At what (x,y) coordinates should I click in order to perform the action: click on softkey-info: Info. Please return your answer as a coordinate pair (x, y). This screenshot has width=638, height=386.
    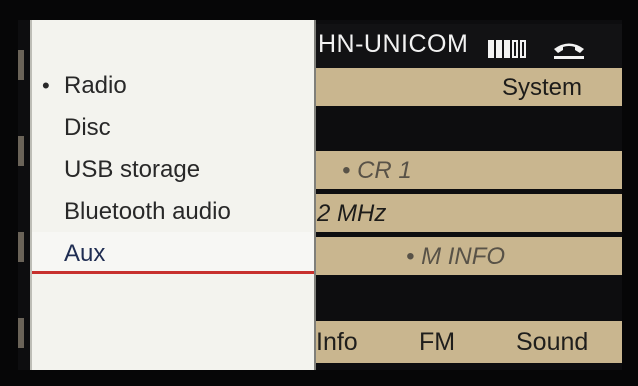
    Looking at the image, I should click on (337, 342).